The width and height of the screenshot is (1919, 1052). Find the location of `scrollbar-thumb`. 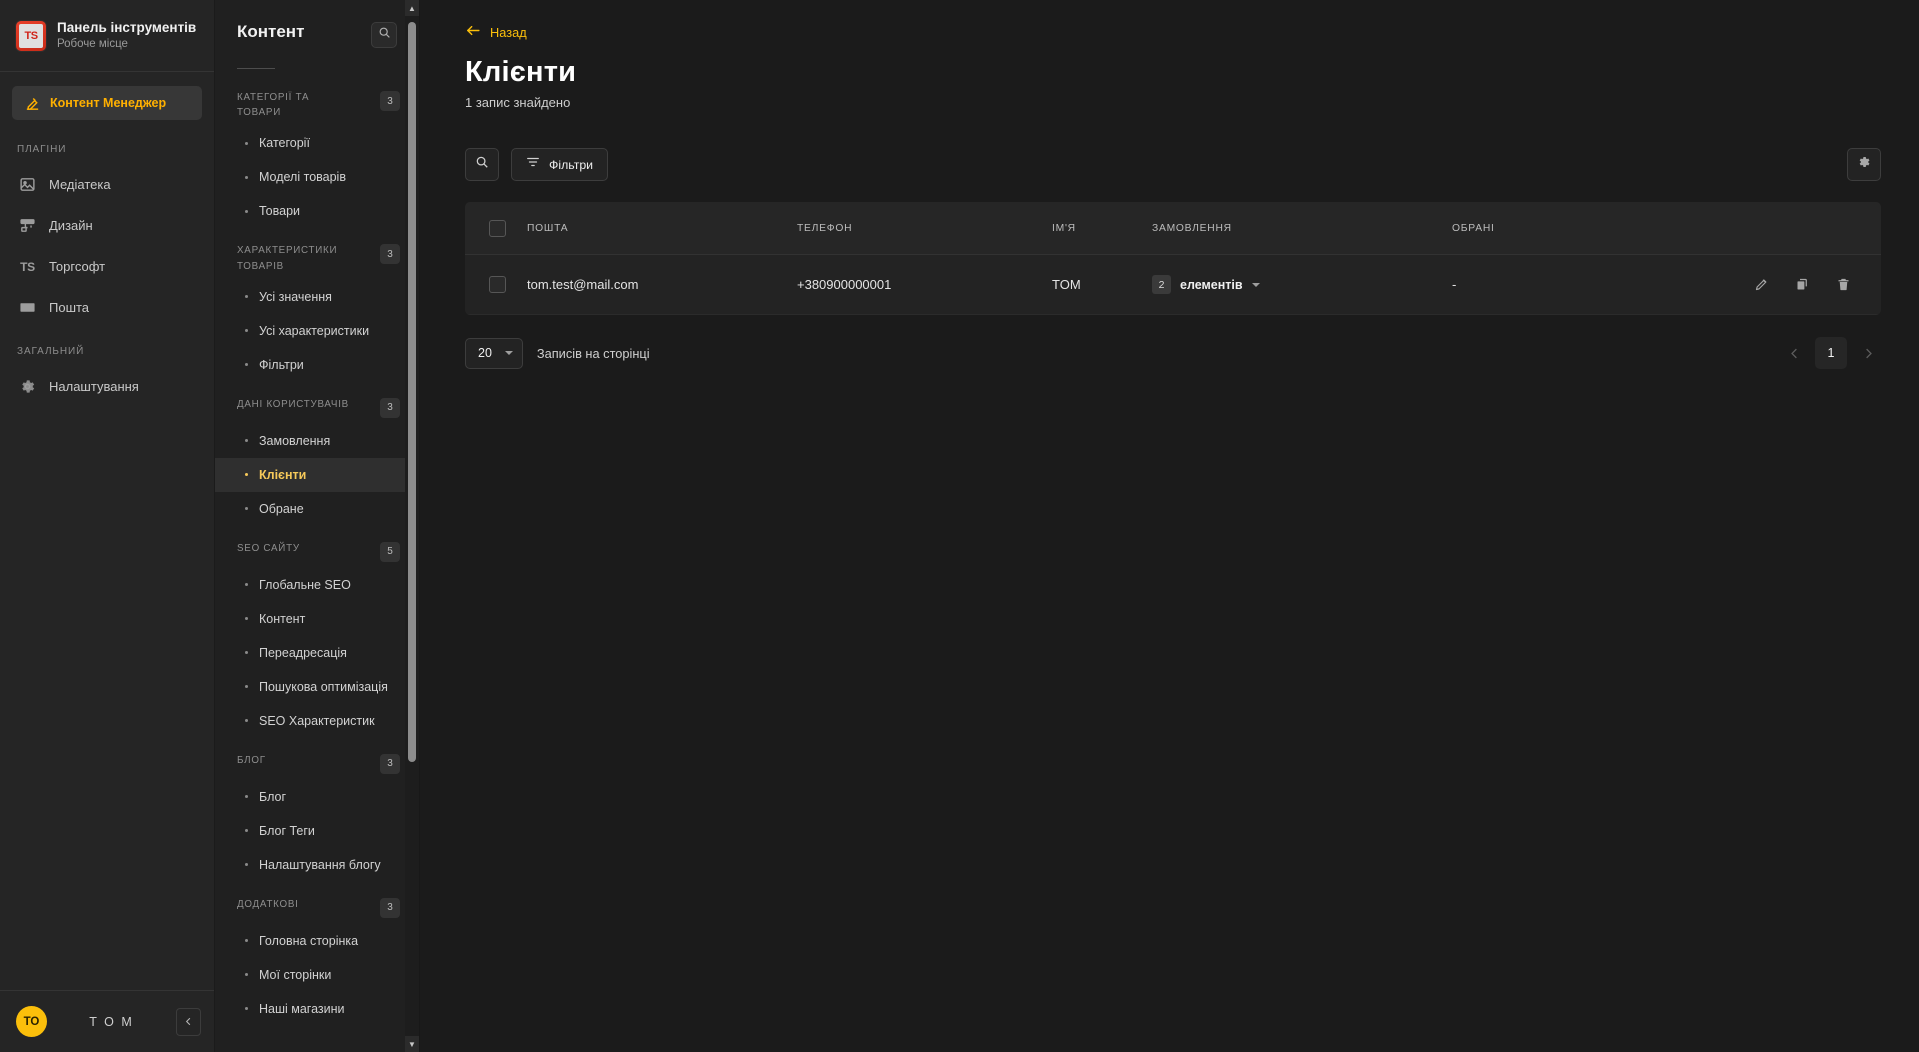

scrollbar-thumb is located at coordinates (412, 392).